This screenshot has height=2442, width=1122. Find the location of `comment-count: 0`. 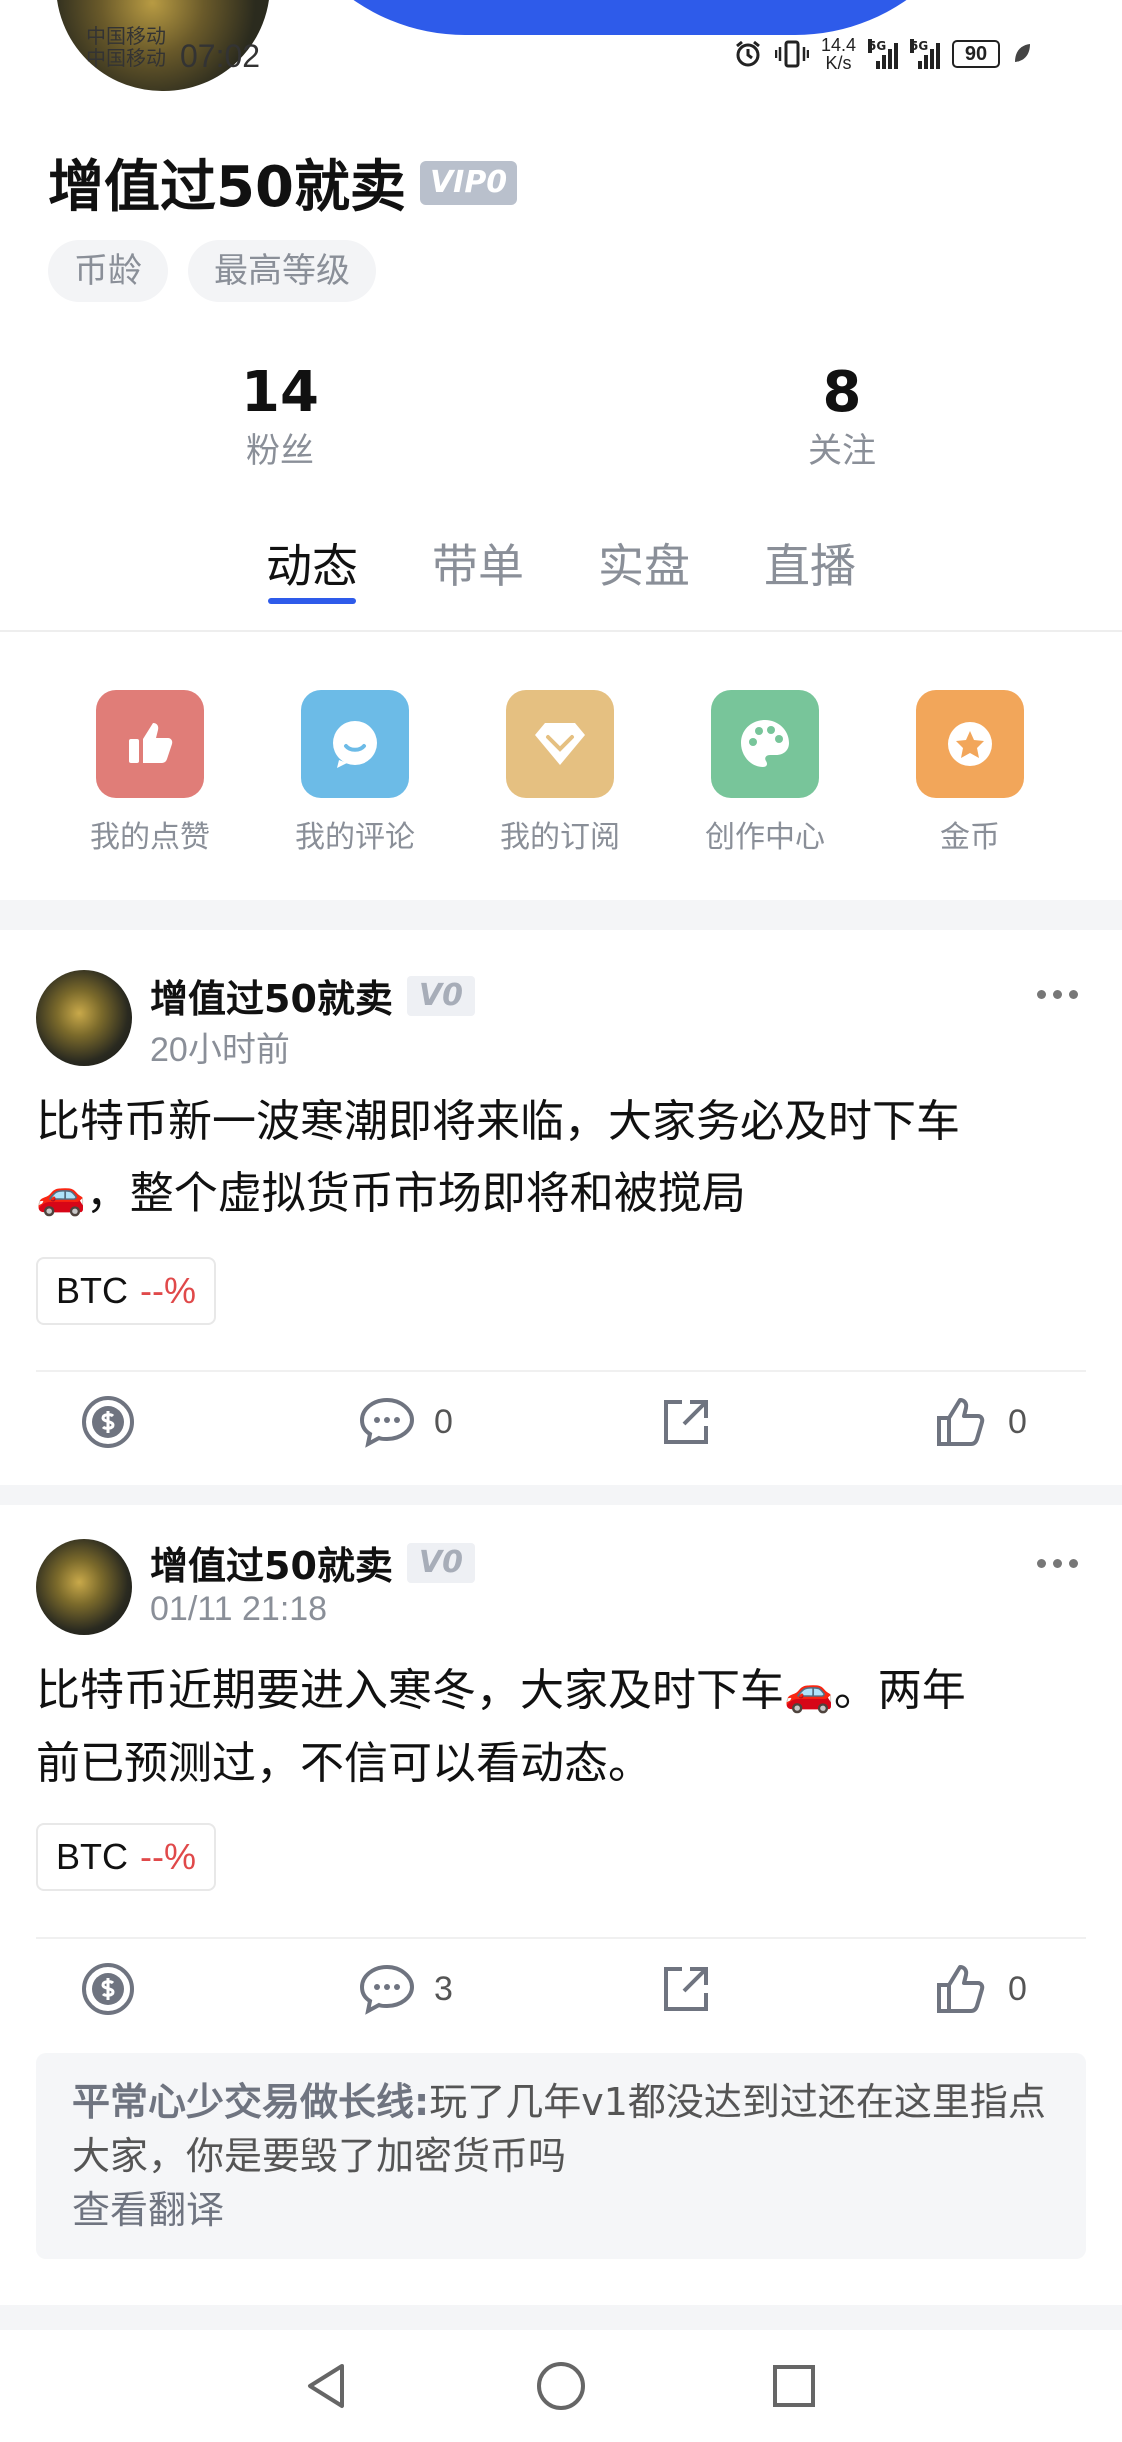

comment-count: 0 is located at coordinates (443, 1421).